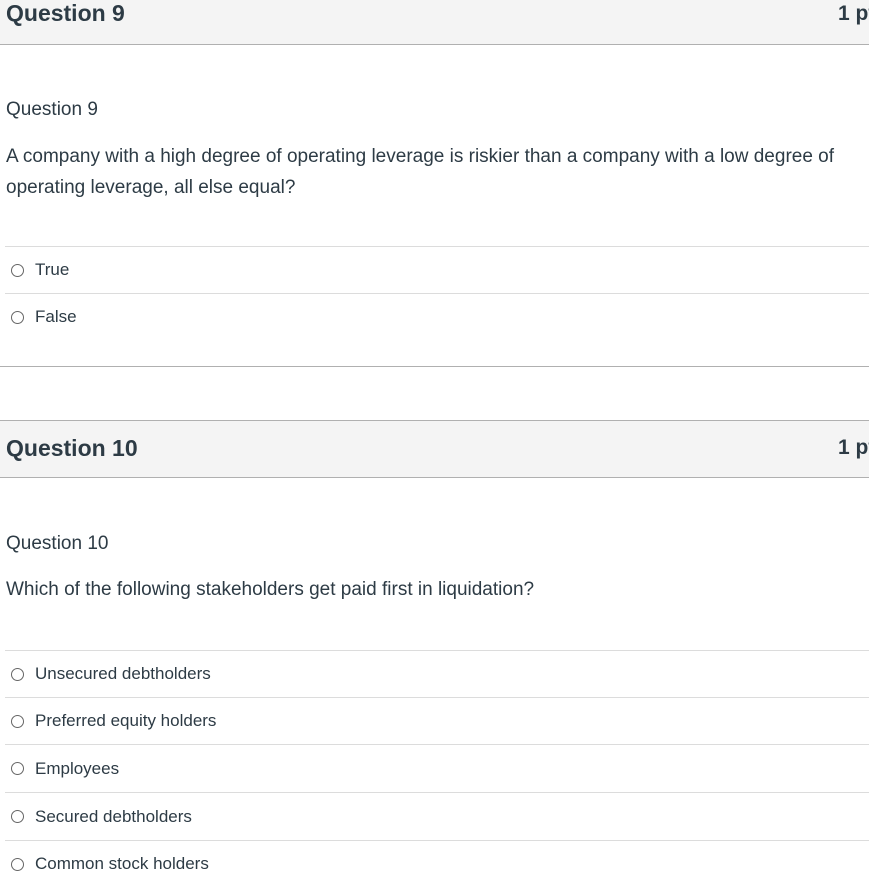 The height and width of the screenshot is (887, 869). I want to click on question-9-title: Question 9, so click(65, 13).